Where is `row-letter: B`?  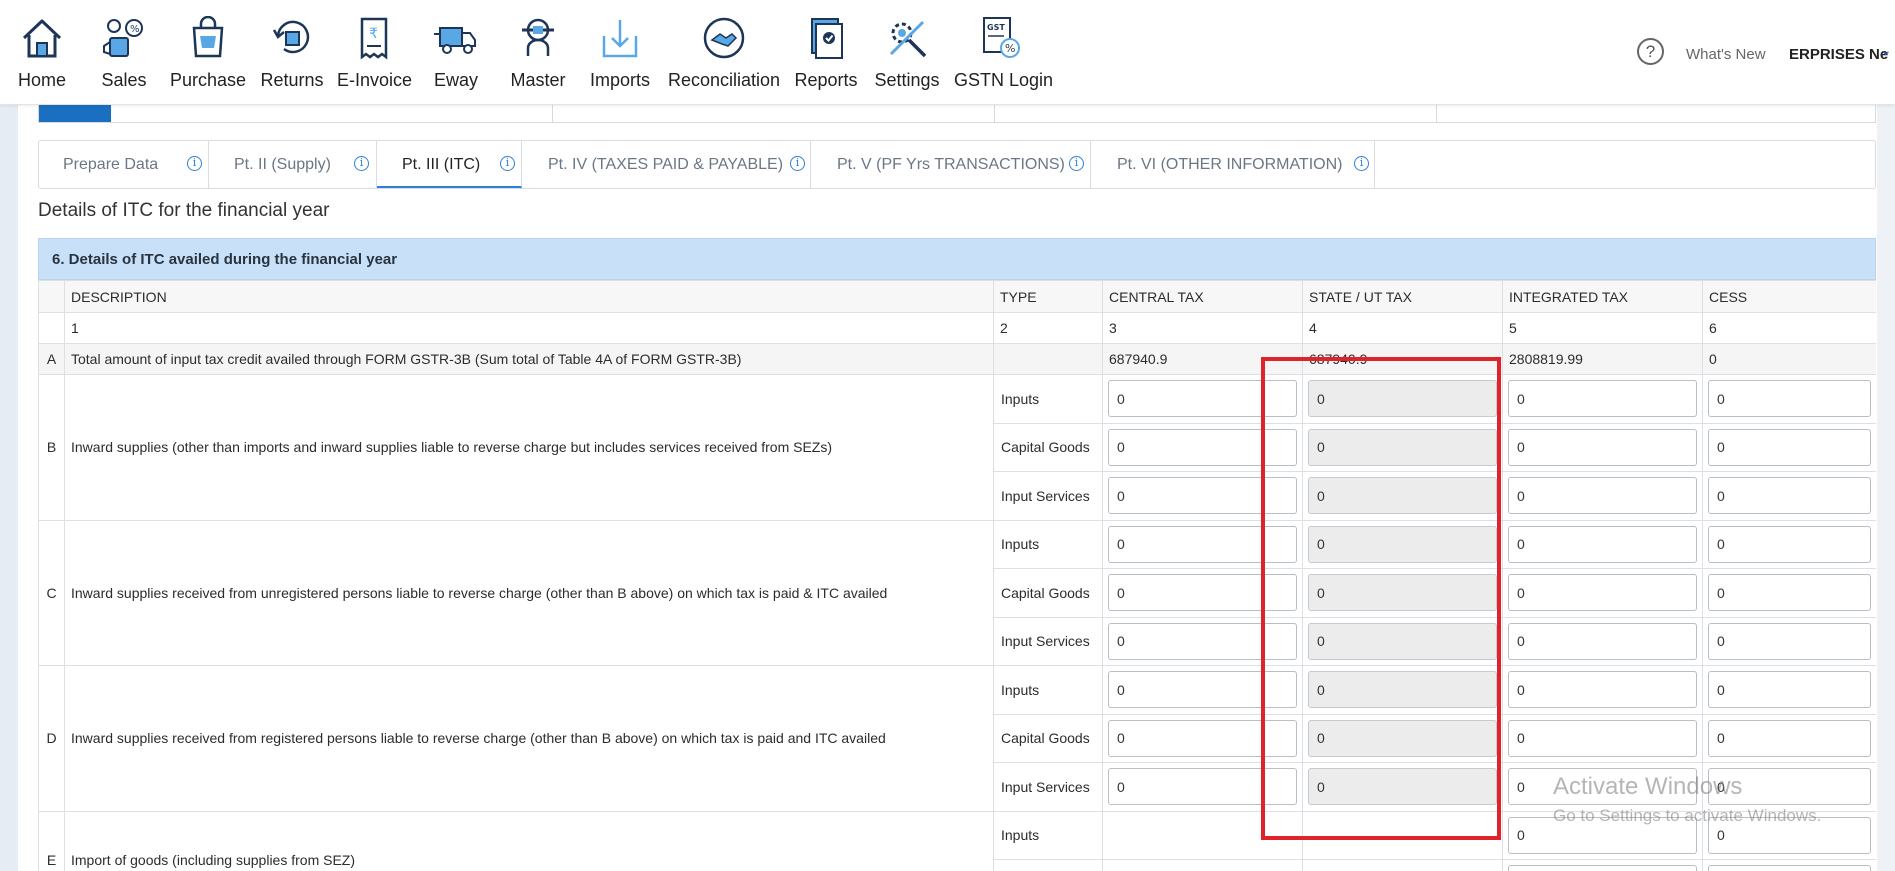 row-letter: B is located at coordinates (51, 447).